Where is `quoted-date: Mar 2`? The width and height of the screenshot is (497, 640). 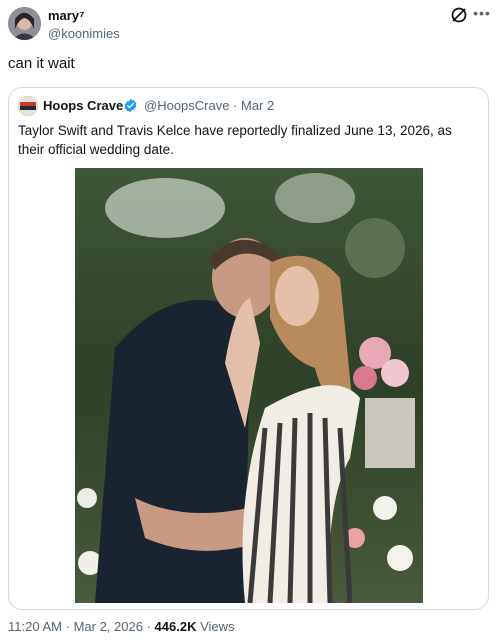 quoted-date: Mar 2 is located at coordinates (257, 105).